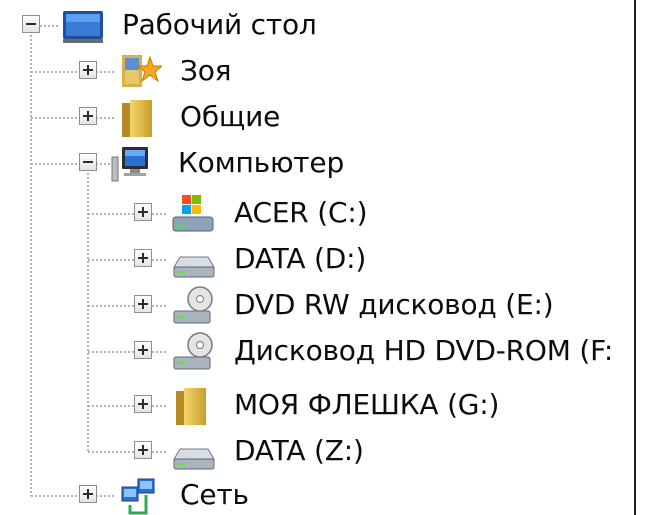 This screenshot has width=652, height=515. I want to click on tree-item-drive-d: DATA (D:), so click(317, 260).